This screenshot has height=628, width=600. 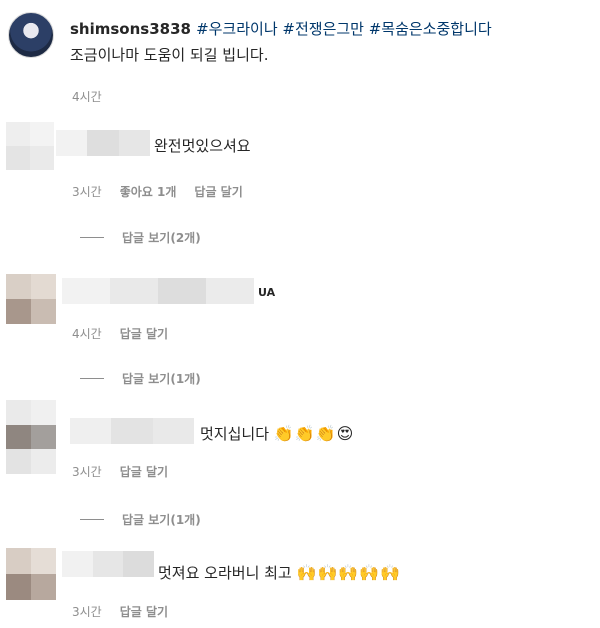 I want to click on view-replies-button: 답글 보기(2개), so click(x=140, y=237).